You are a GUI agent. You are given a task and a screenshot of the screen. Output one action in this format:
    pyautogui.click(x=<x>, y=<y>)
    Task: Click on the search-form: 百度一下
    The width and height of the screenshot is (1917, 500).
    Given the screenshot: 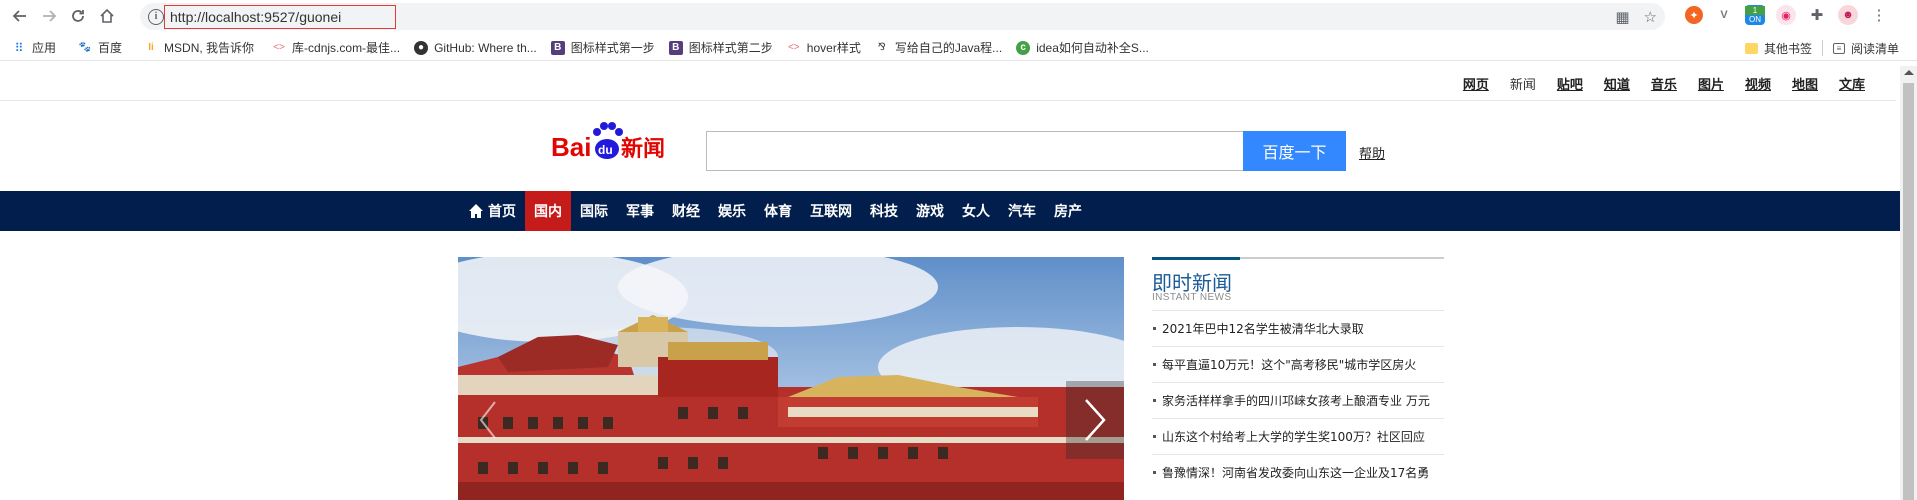 What is the action you would take?
    pyautogui.click(x=1026, y=151)
    